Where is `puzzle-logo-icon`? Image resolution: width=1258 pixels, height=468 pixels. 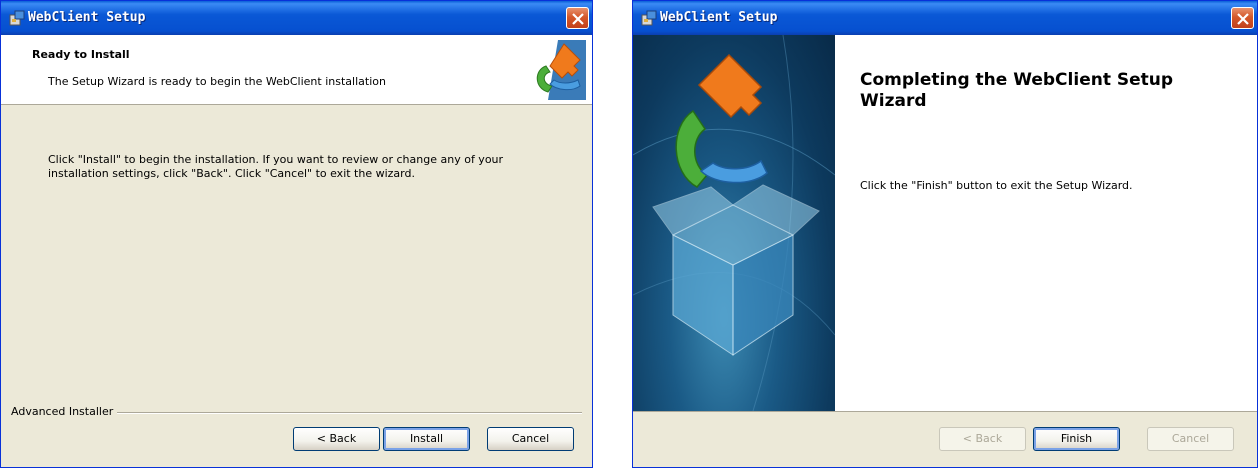
puzzle-logo-icon is located at coordinates (561, 70).